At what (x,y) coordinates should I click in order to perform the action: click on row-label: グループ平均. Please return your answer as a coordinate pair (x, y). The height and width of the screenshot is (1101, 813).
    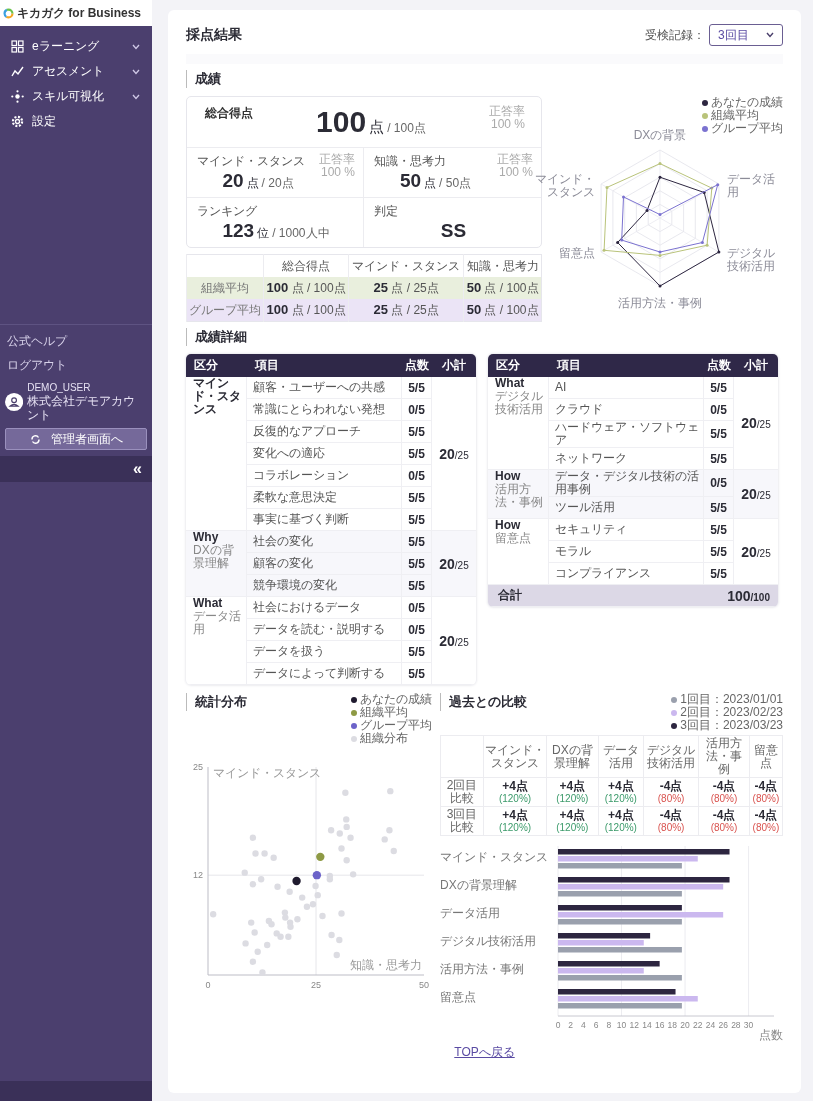
    Looking at the image, I should click on (225, 310).